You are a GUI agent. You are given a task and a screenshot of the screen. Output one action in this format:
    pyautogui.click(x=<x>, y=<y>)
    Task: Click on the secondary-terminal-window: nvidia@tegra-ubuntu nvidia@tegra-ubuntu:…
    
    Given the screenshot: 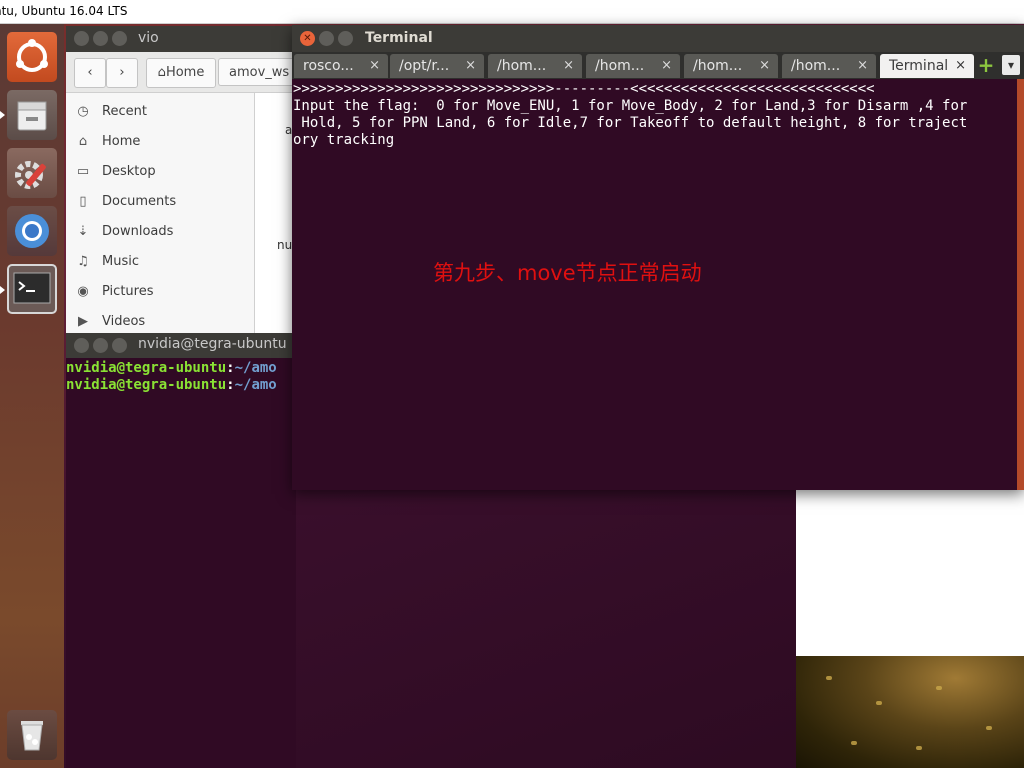 What is the action you would take?
    pyautogui.click(x=181, y=550)
    